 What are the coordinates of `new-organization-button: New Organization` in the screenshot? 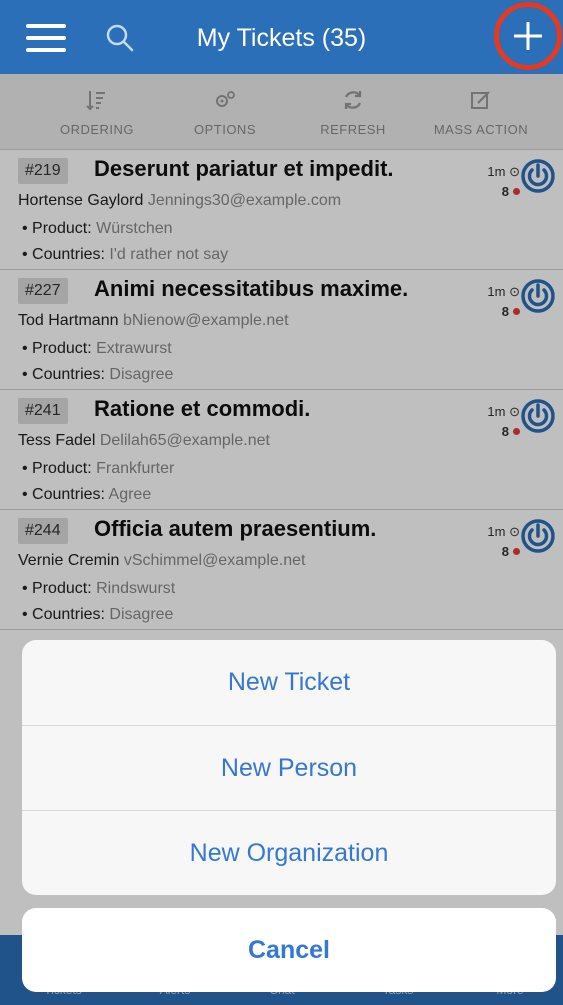 It's located at (289, 852).